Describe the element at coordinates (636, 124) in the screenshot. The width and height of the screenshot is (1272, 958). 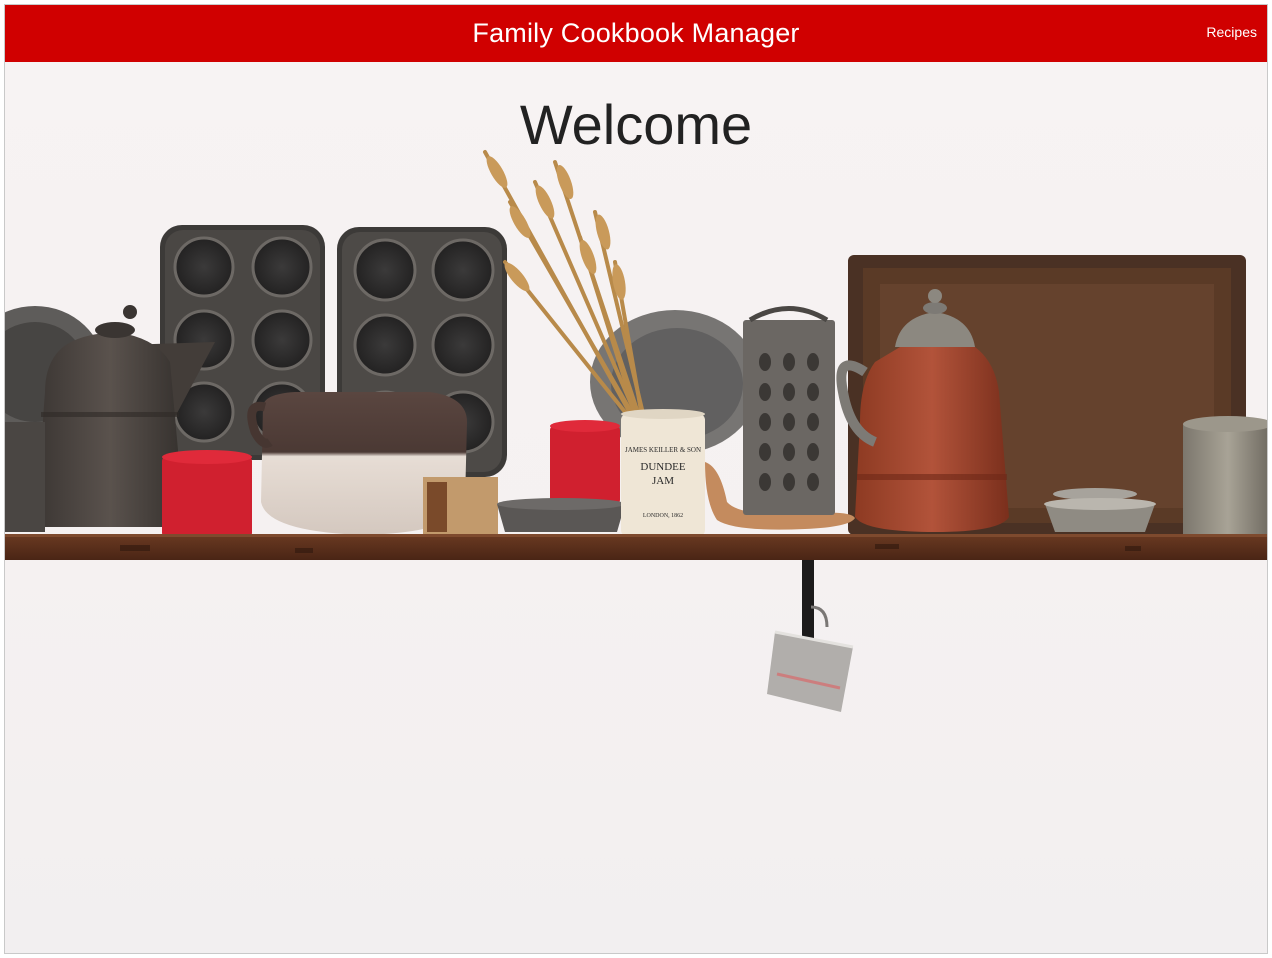
I see `welcome-heading: Welcome` at that location.